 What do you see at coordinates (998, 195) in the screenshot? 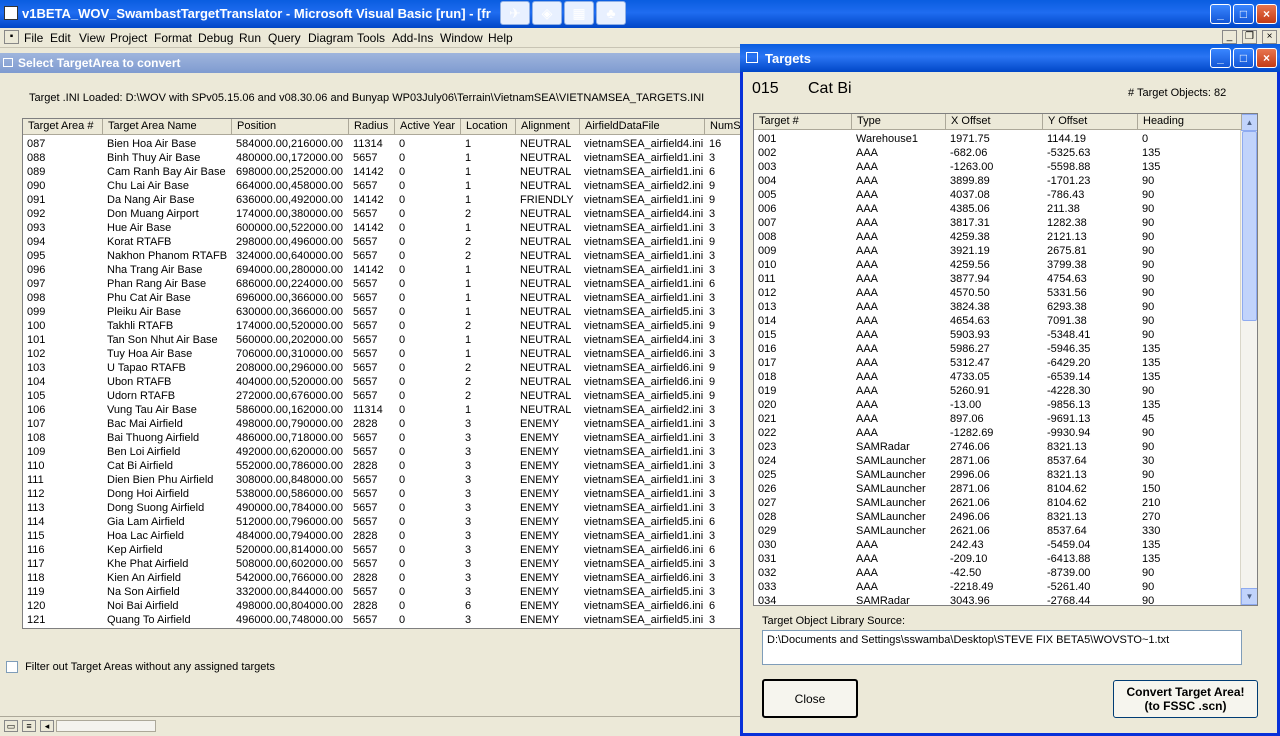
I see `table-row: 005 AAA 4037.08 -786.43 90` at bounding box center [998, 195].